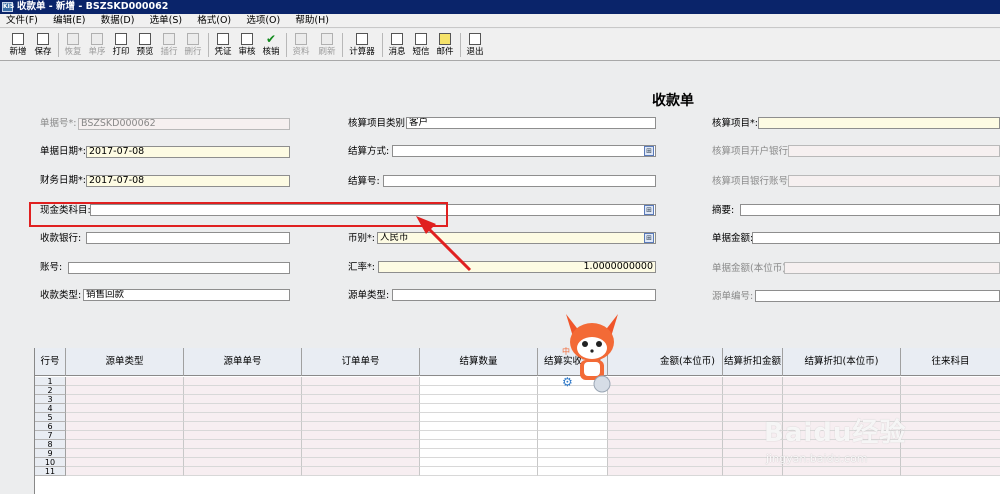  What do you see at coordinates (362, 45) in the screenshot?
I see `toolbar-calculator-button: 计算器` at bounding box center [362, 45].